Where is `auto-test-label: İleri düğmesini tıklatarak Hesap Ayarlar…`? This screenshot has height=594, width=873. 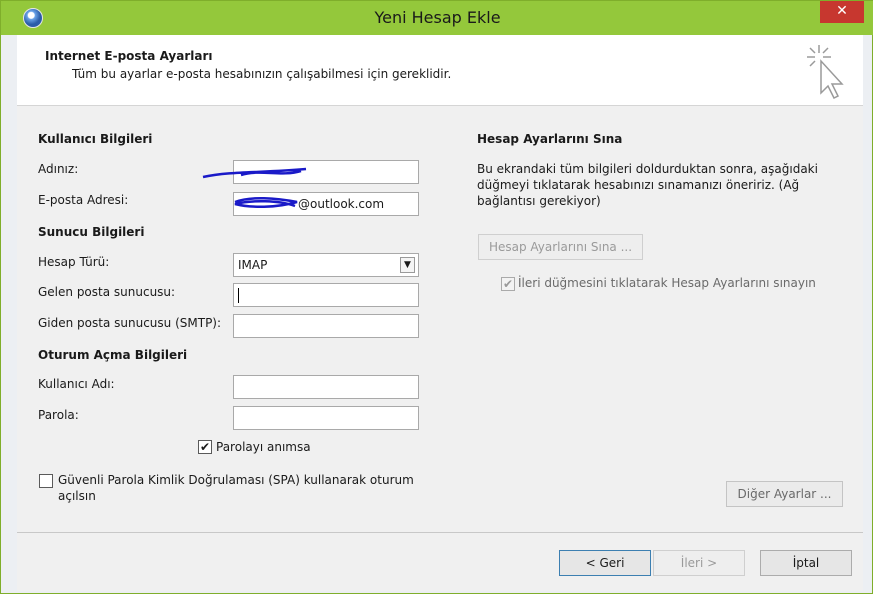 auto-test-label: İleri düğmesini tıklatarak Hesap Ayarlar… is located at coordinates (667, 283).